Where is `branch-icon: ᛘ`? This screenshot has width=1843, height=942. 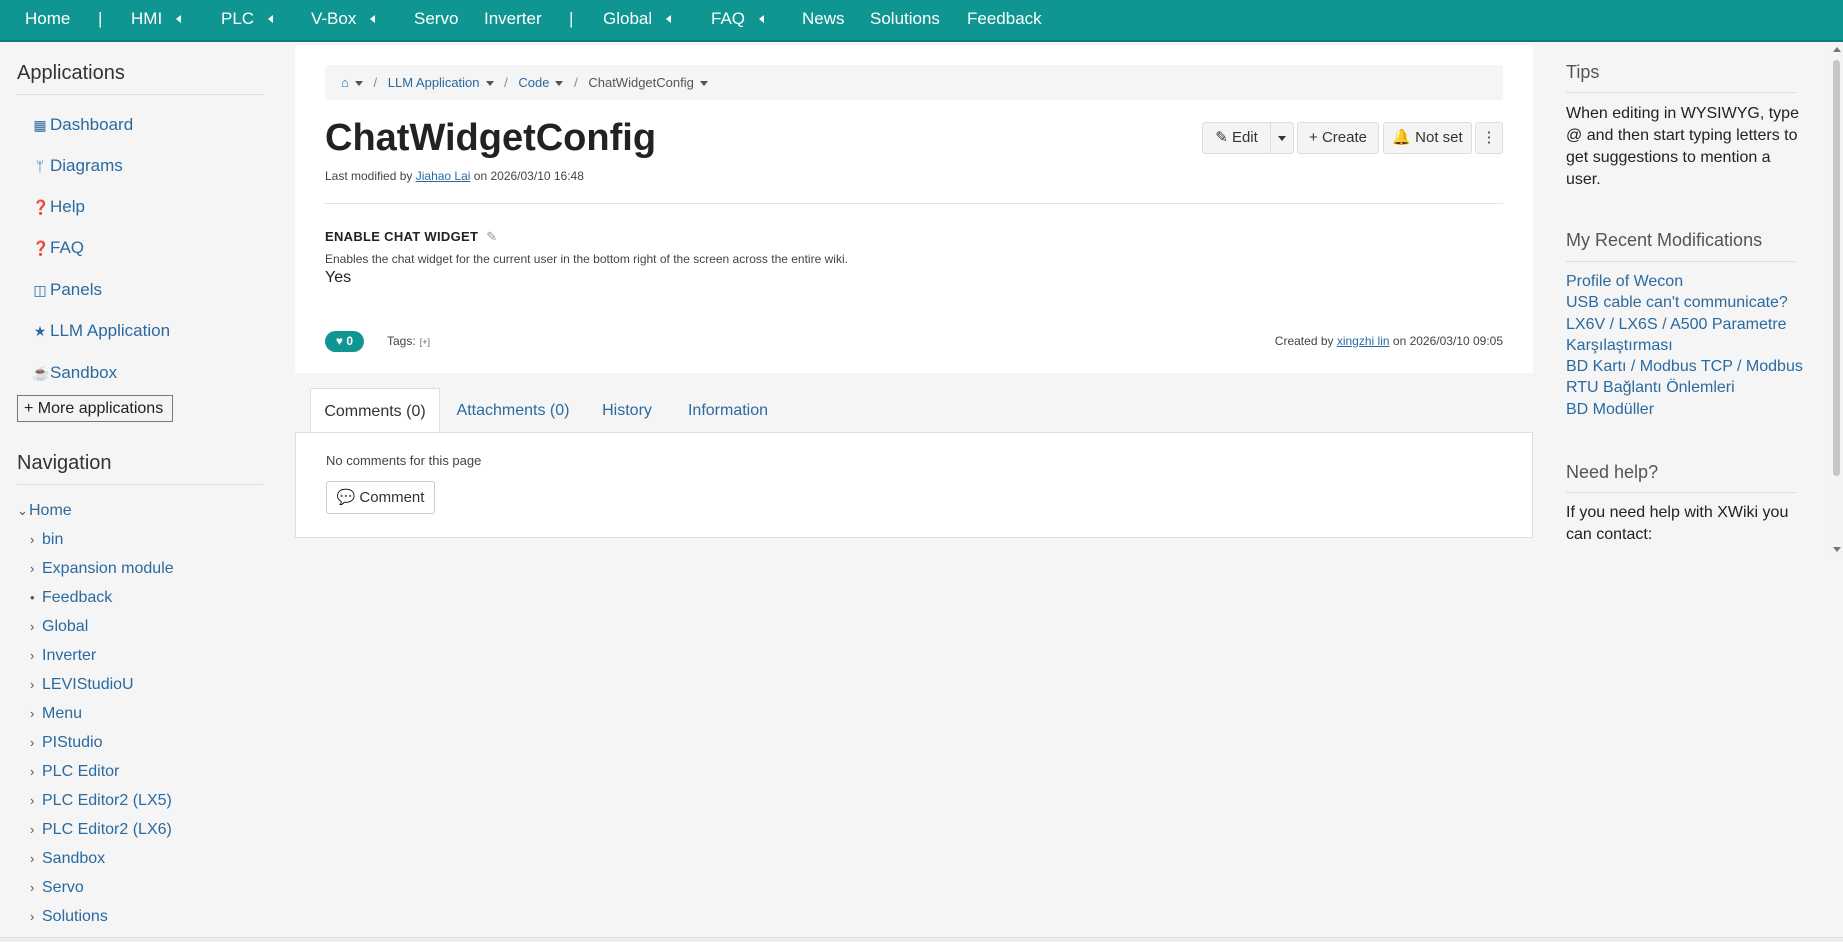 branch-icon: ᛘ is located at coordinates (40, 166).